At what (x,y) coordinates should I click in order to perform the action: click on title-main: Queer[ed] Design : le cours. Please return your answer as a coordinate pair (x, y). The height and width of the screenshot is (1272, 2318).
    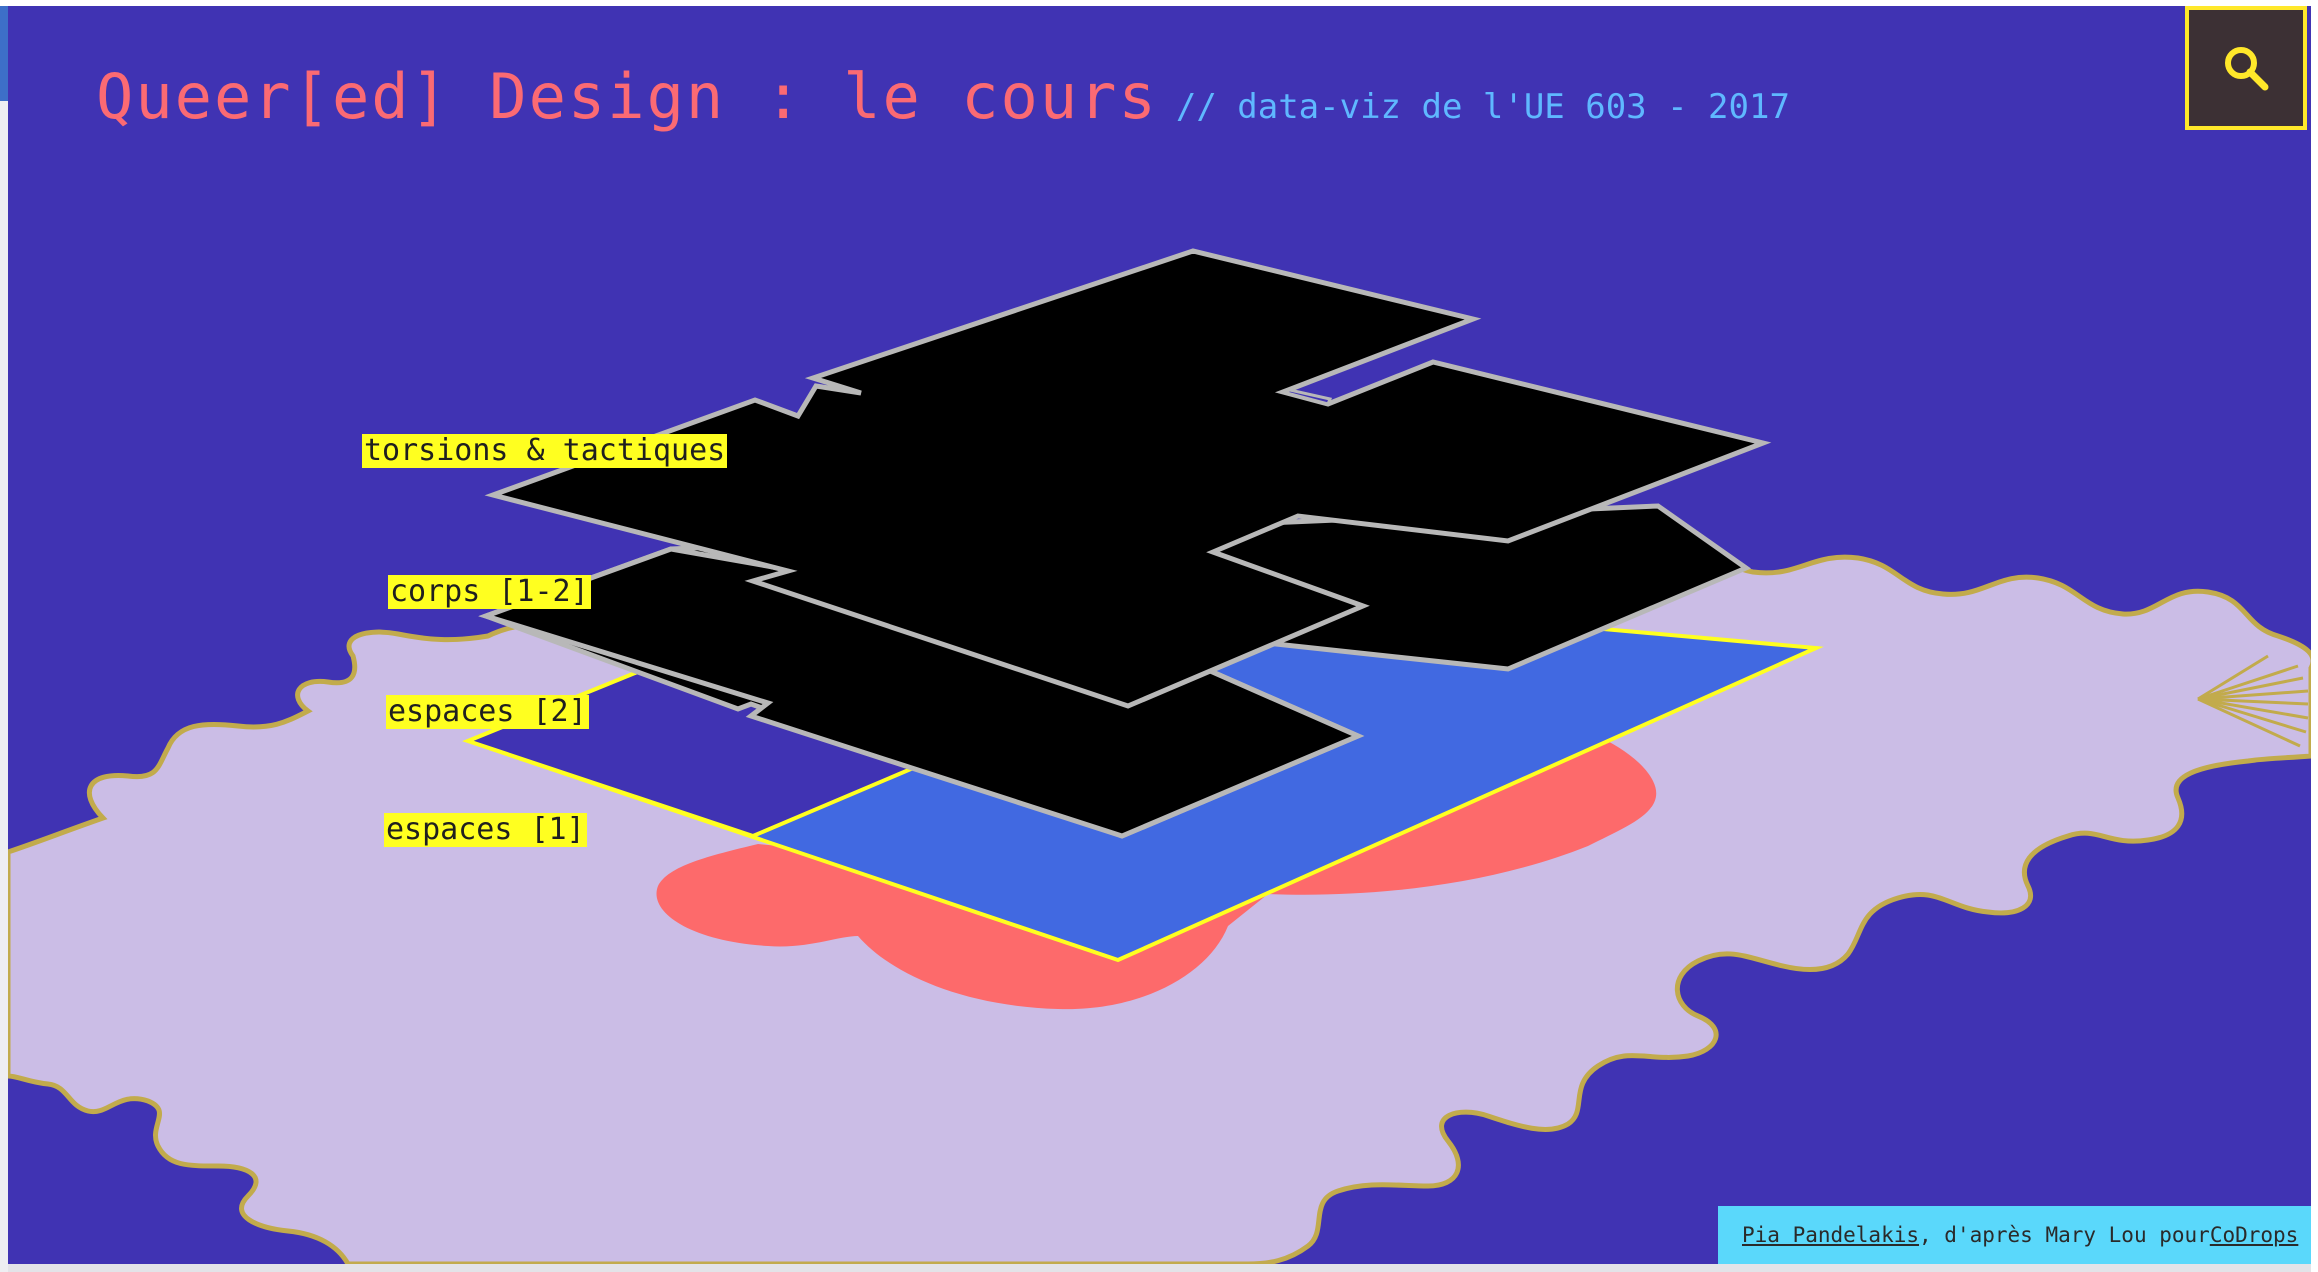
    Looking at the image, I should click on (627, 96).